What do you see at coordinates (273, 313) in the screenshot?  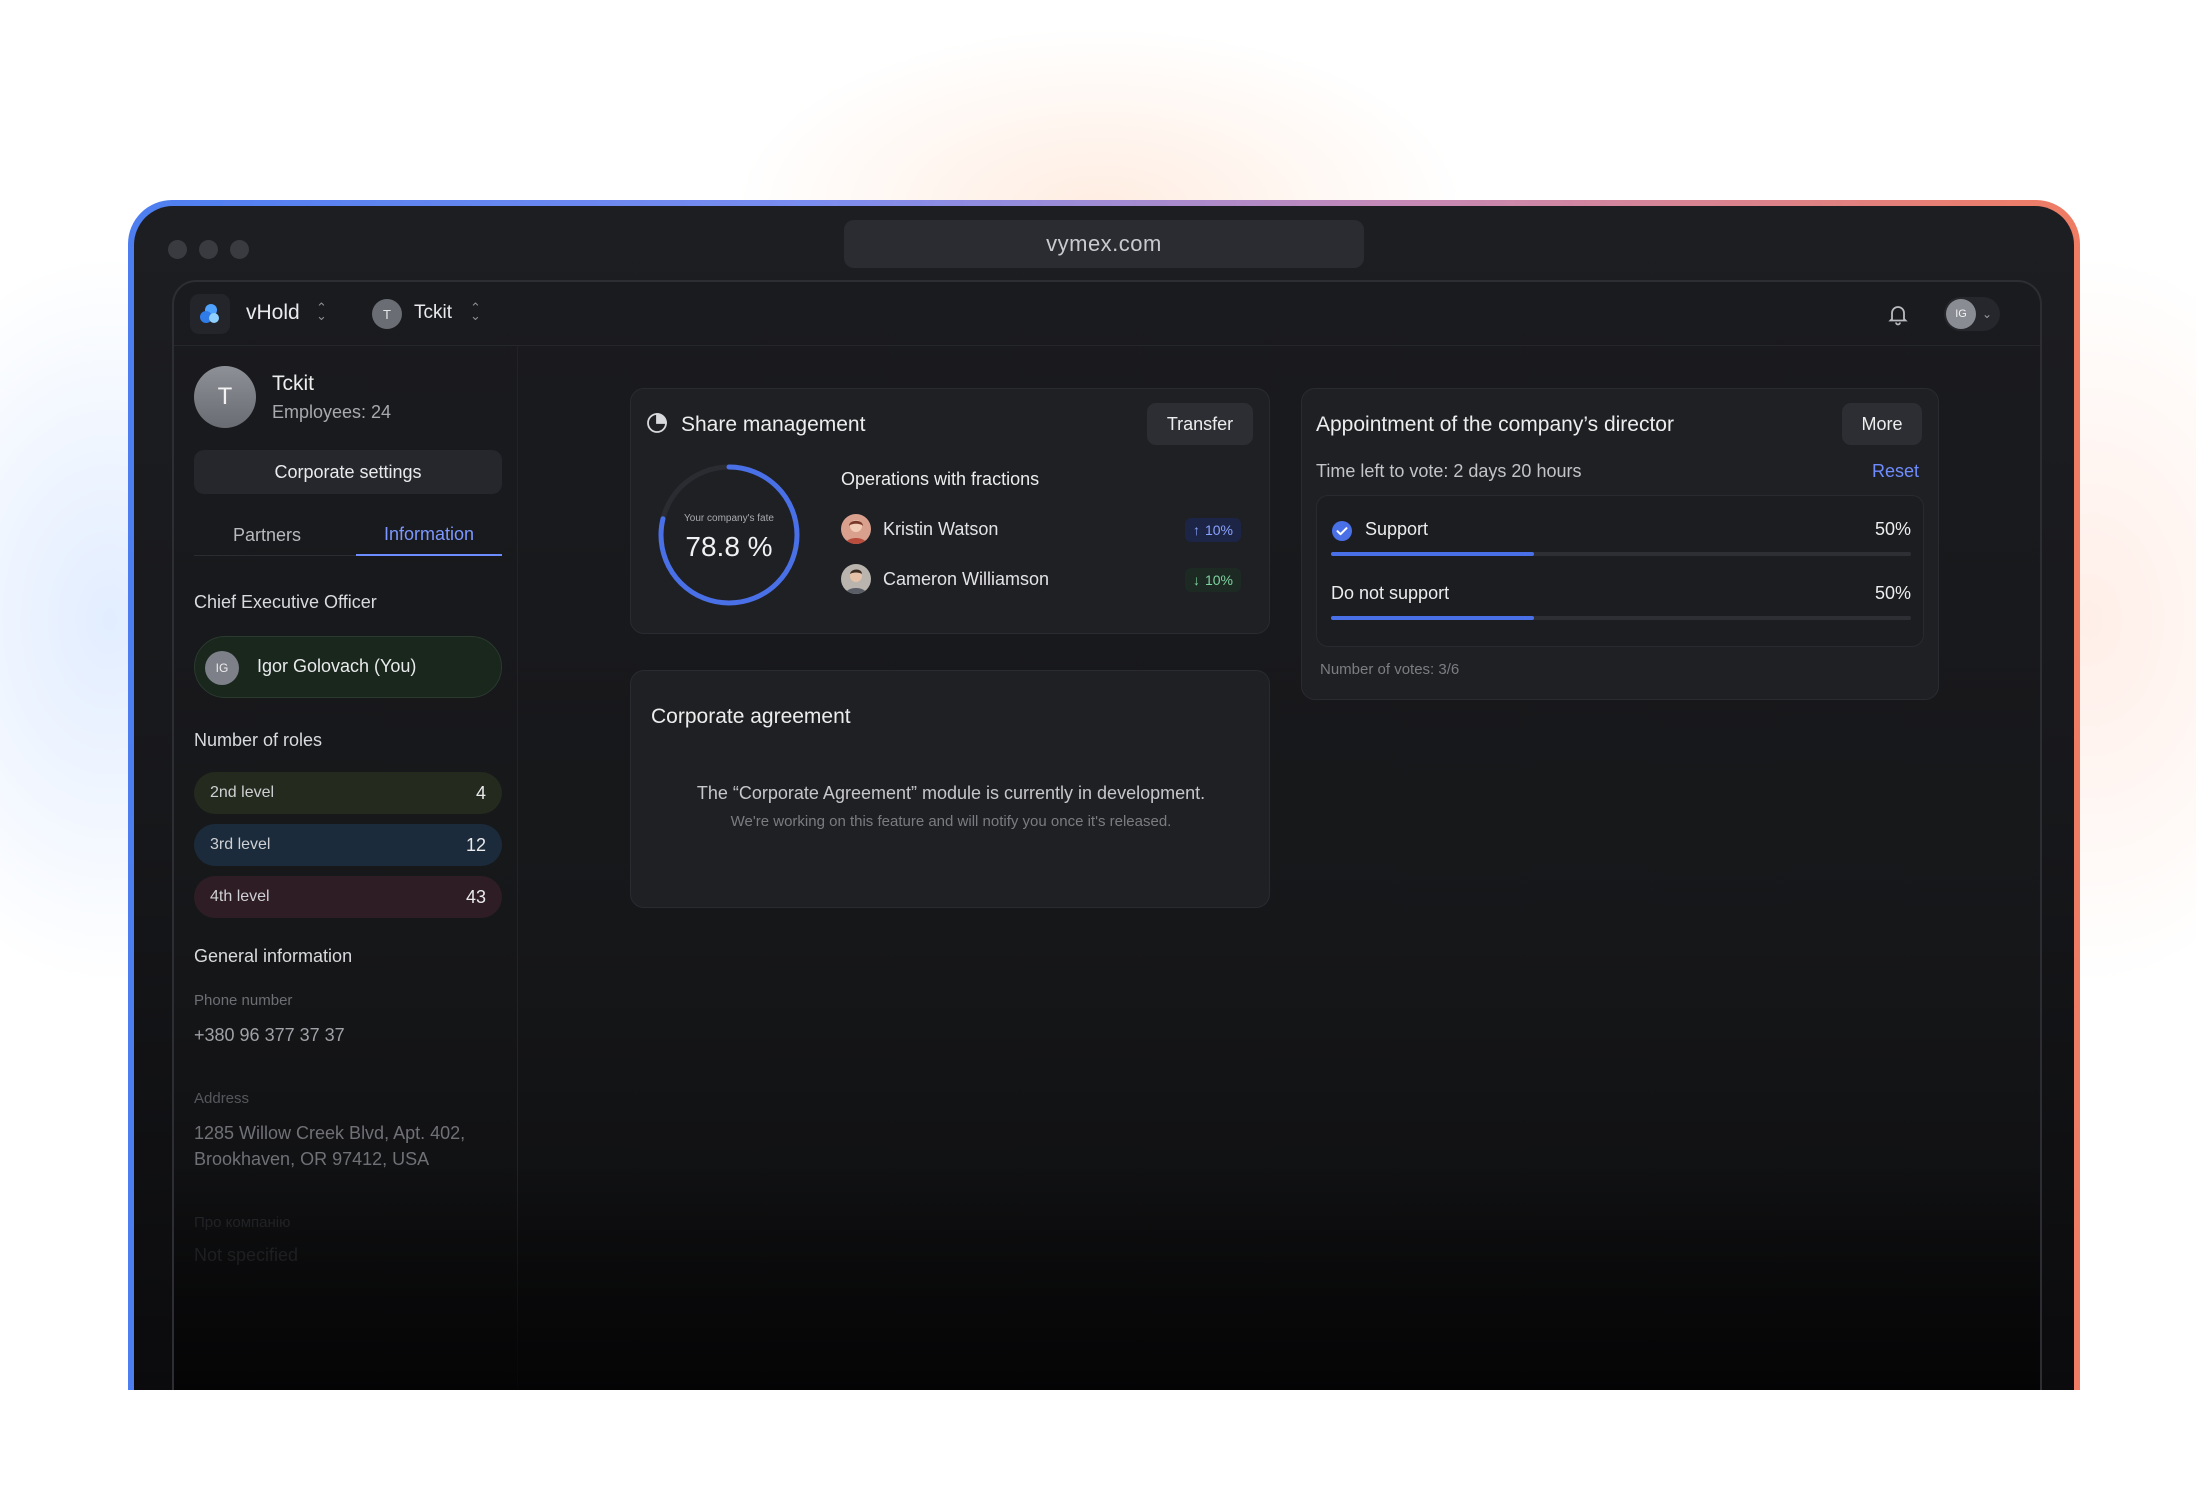 I see `brand-name: vHold` at bounding box center [273, 313].